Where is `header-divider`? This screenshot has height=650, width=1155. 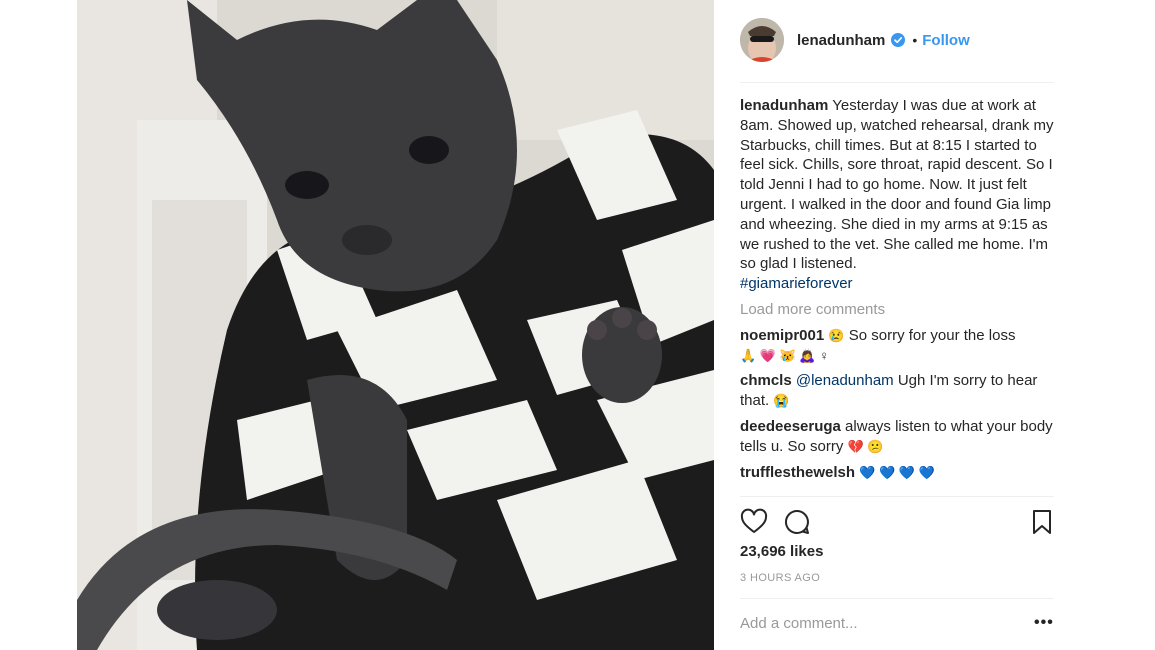
header-divider is located at coordinates (897, 82).